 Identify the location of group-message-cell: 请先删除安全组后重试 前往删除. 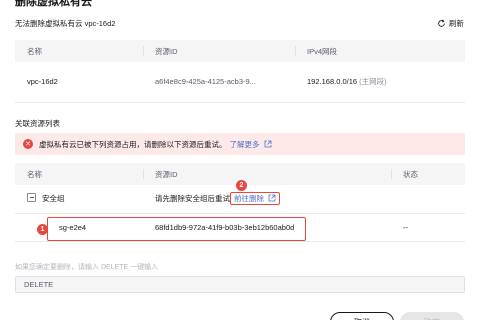
(267, 199).